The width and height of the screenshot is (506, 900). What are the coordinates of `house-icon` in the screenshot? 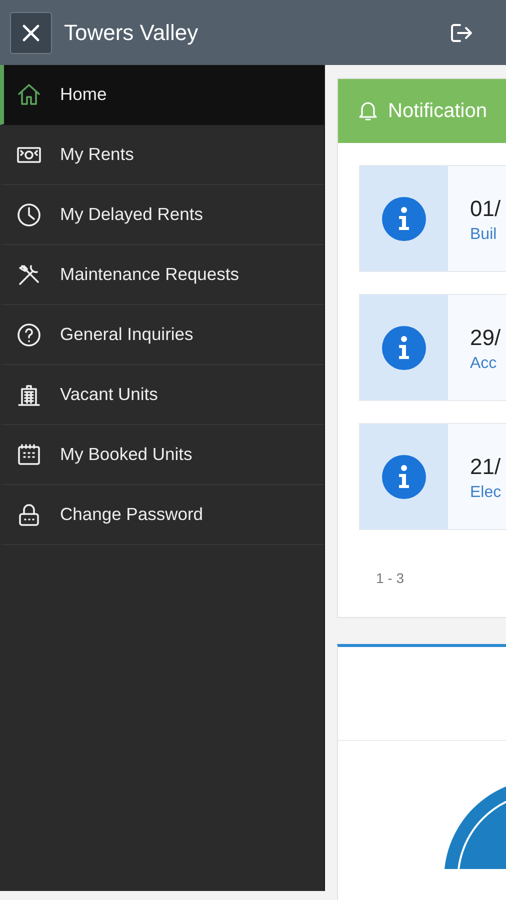 It's located at (29, 95).